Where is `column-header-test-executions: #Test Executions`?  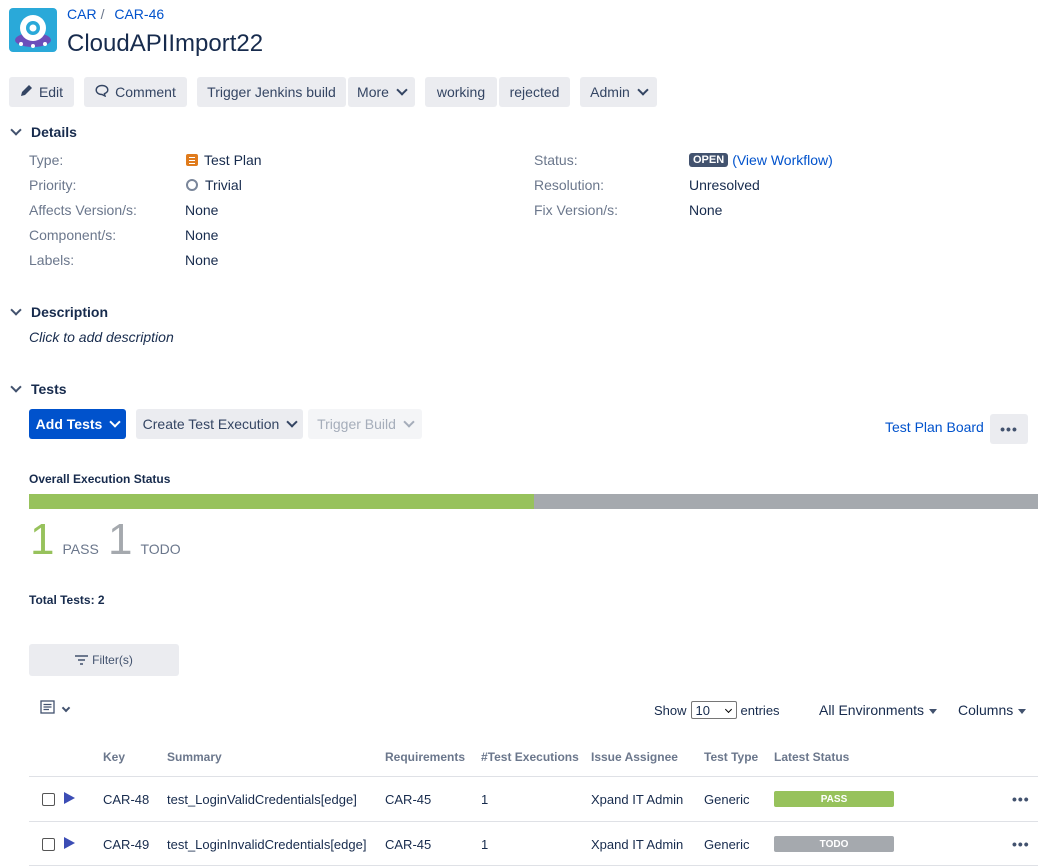 column-header-test-executions: #Test Executions is located at coordinates (530, 757).